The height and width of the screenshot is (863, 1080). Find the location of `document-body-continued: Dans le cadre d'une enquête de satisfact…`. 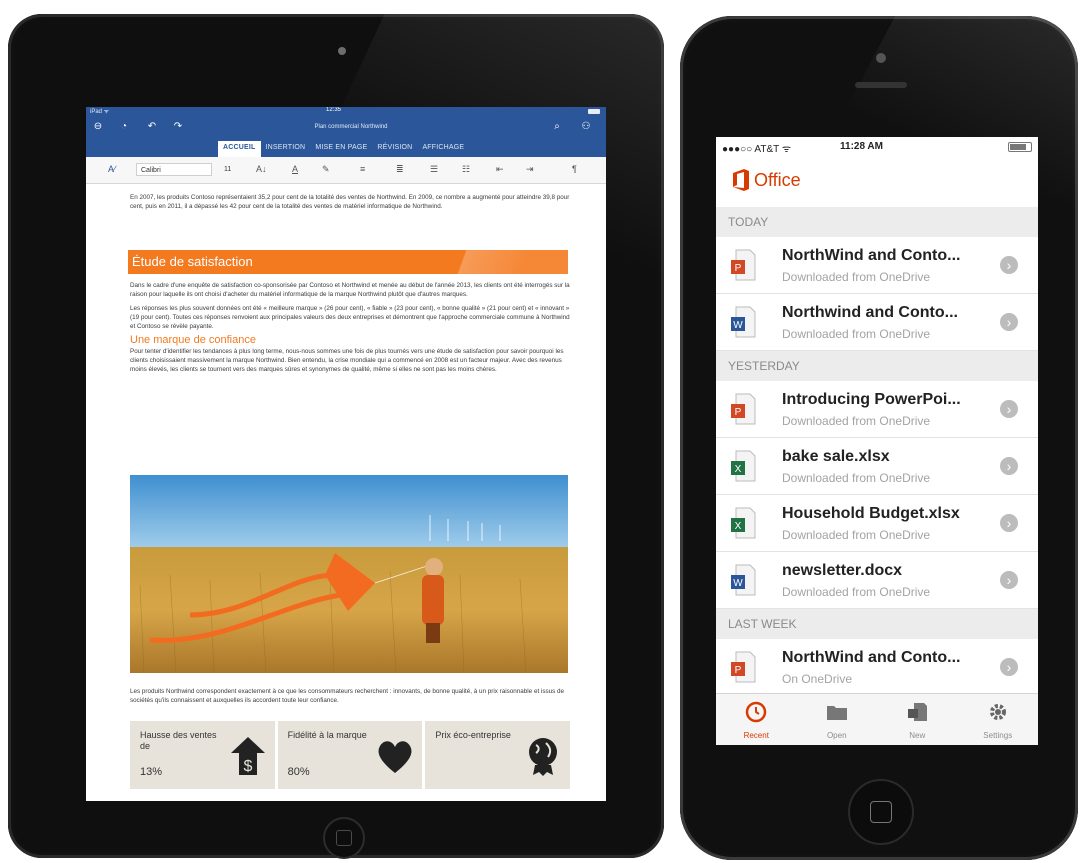

document-body-continued: Dans le cadre d'une enquête de satisfact… is located at coordinates (350, 330).